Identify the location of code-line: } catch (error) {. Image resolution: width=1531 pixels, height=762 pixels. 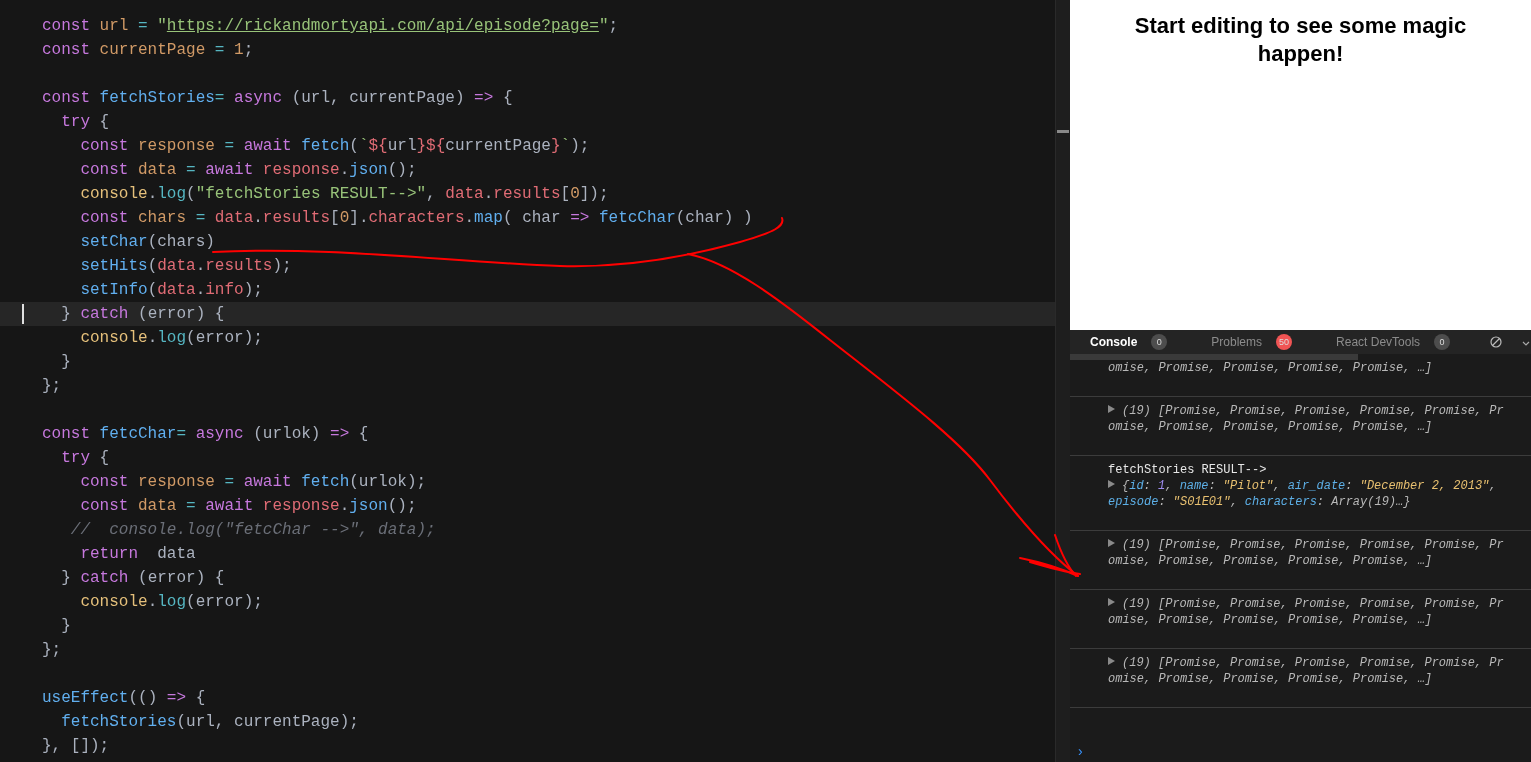
(143, 578).